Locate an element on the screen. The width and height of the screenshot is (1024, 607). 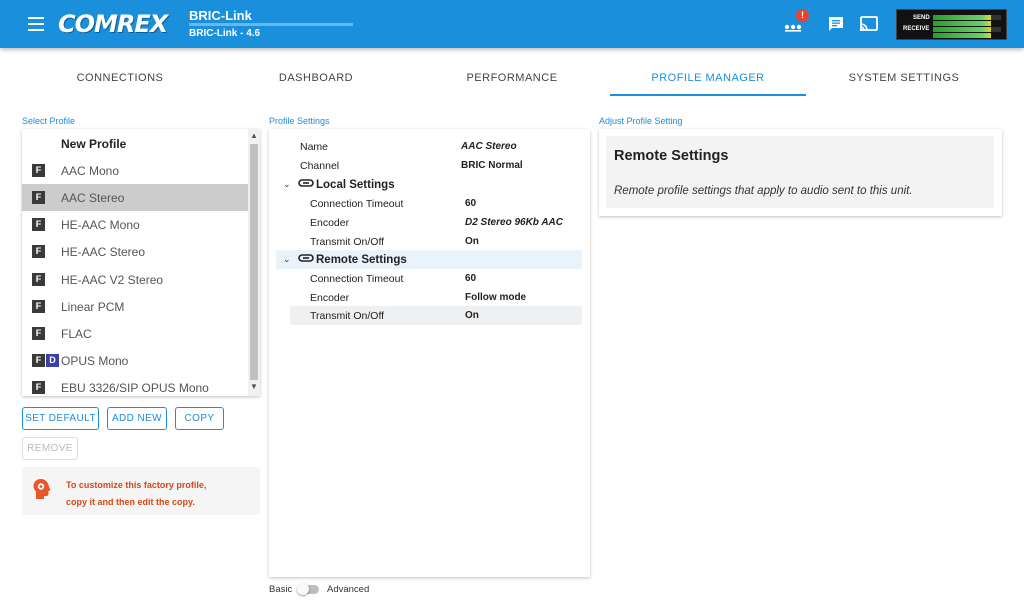
list-item-label: Linear PCM is located at coordinates (93, 306).